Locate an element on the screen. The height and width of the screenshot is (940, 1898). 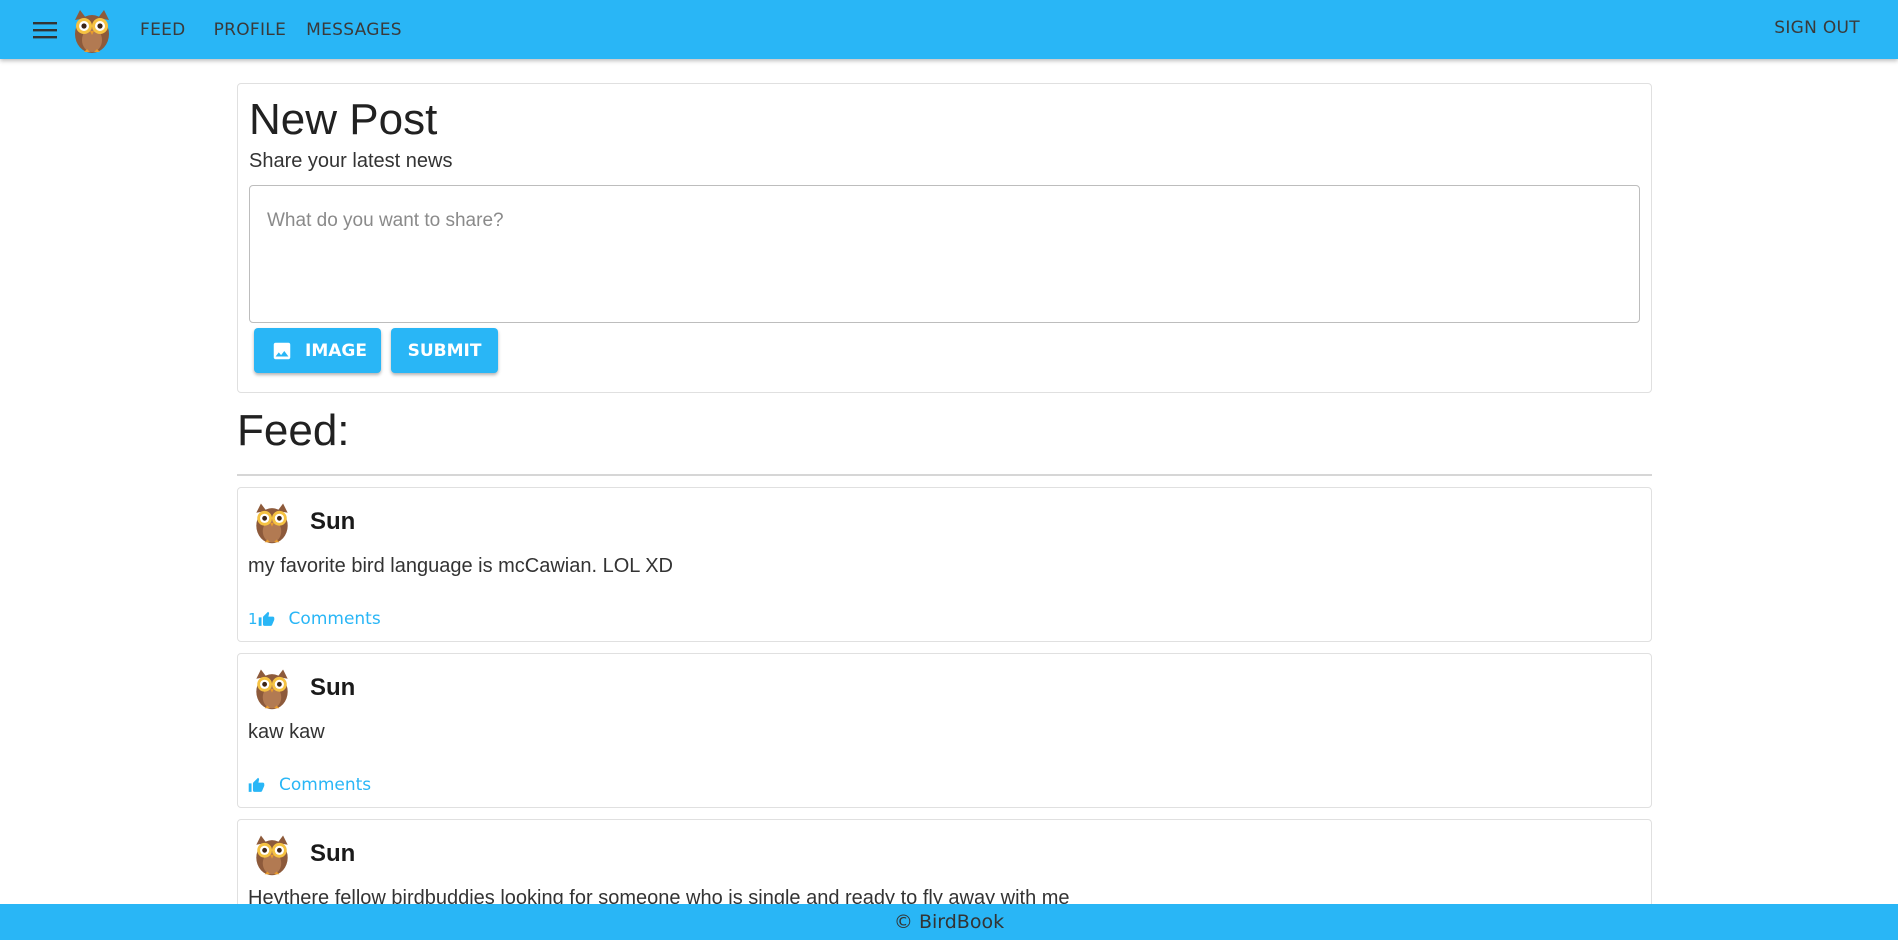
nav-profile: Profile is located at coordinates (250, 30).